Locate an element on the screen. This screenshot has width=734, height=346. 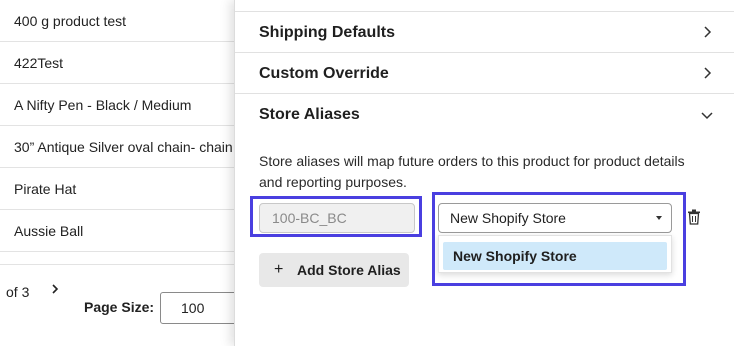
add-store-alias-label: Add Store Alias is located at coordinates (349, 270).